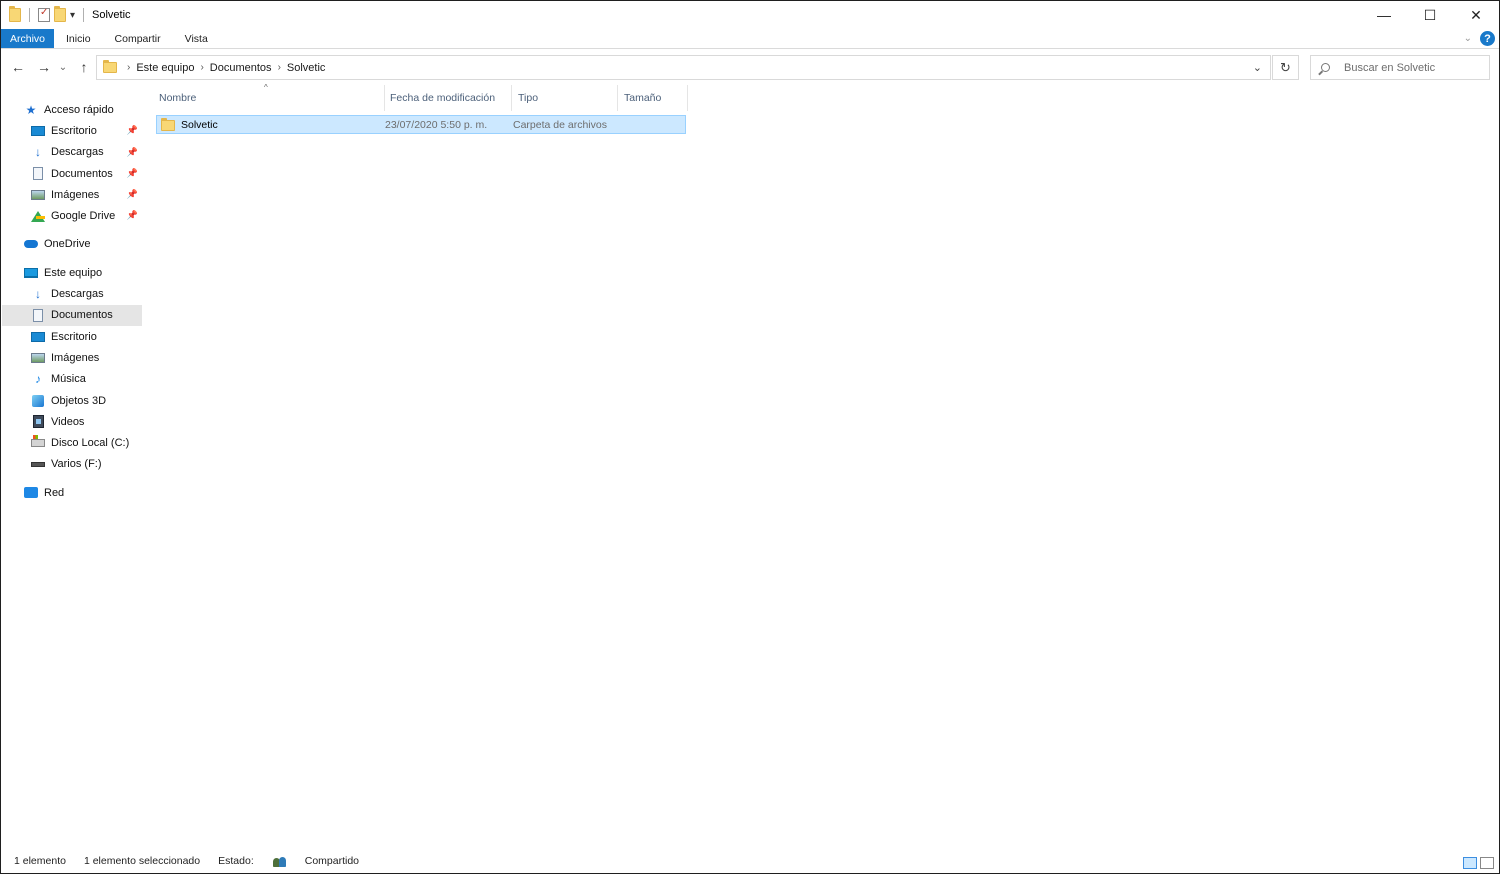 The height and width of the screenshot is (874, 1500). What do you see at coordinates (44, 67) in the screenshot?
I see `forward-button: →` at bounding box center [44, 67].